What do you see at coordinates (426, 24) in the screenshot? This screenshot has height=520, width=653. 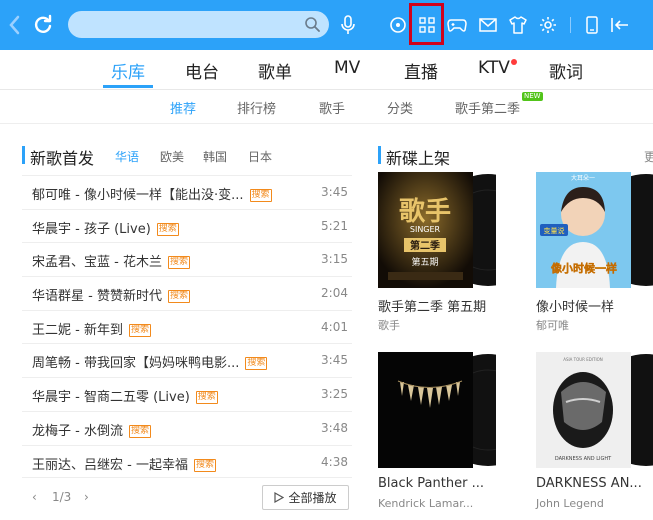 I see `highlight-box` at bounding box center [426, 24].